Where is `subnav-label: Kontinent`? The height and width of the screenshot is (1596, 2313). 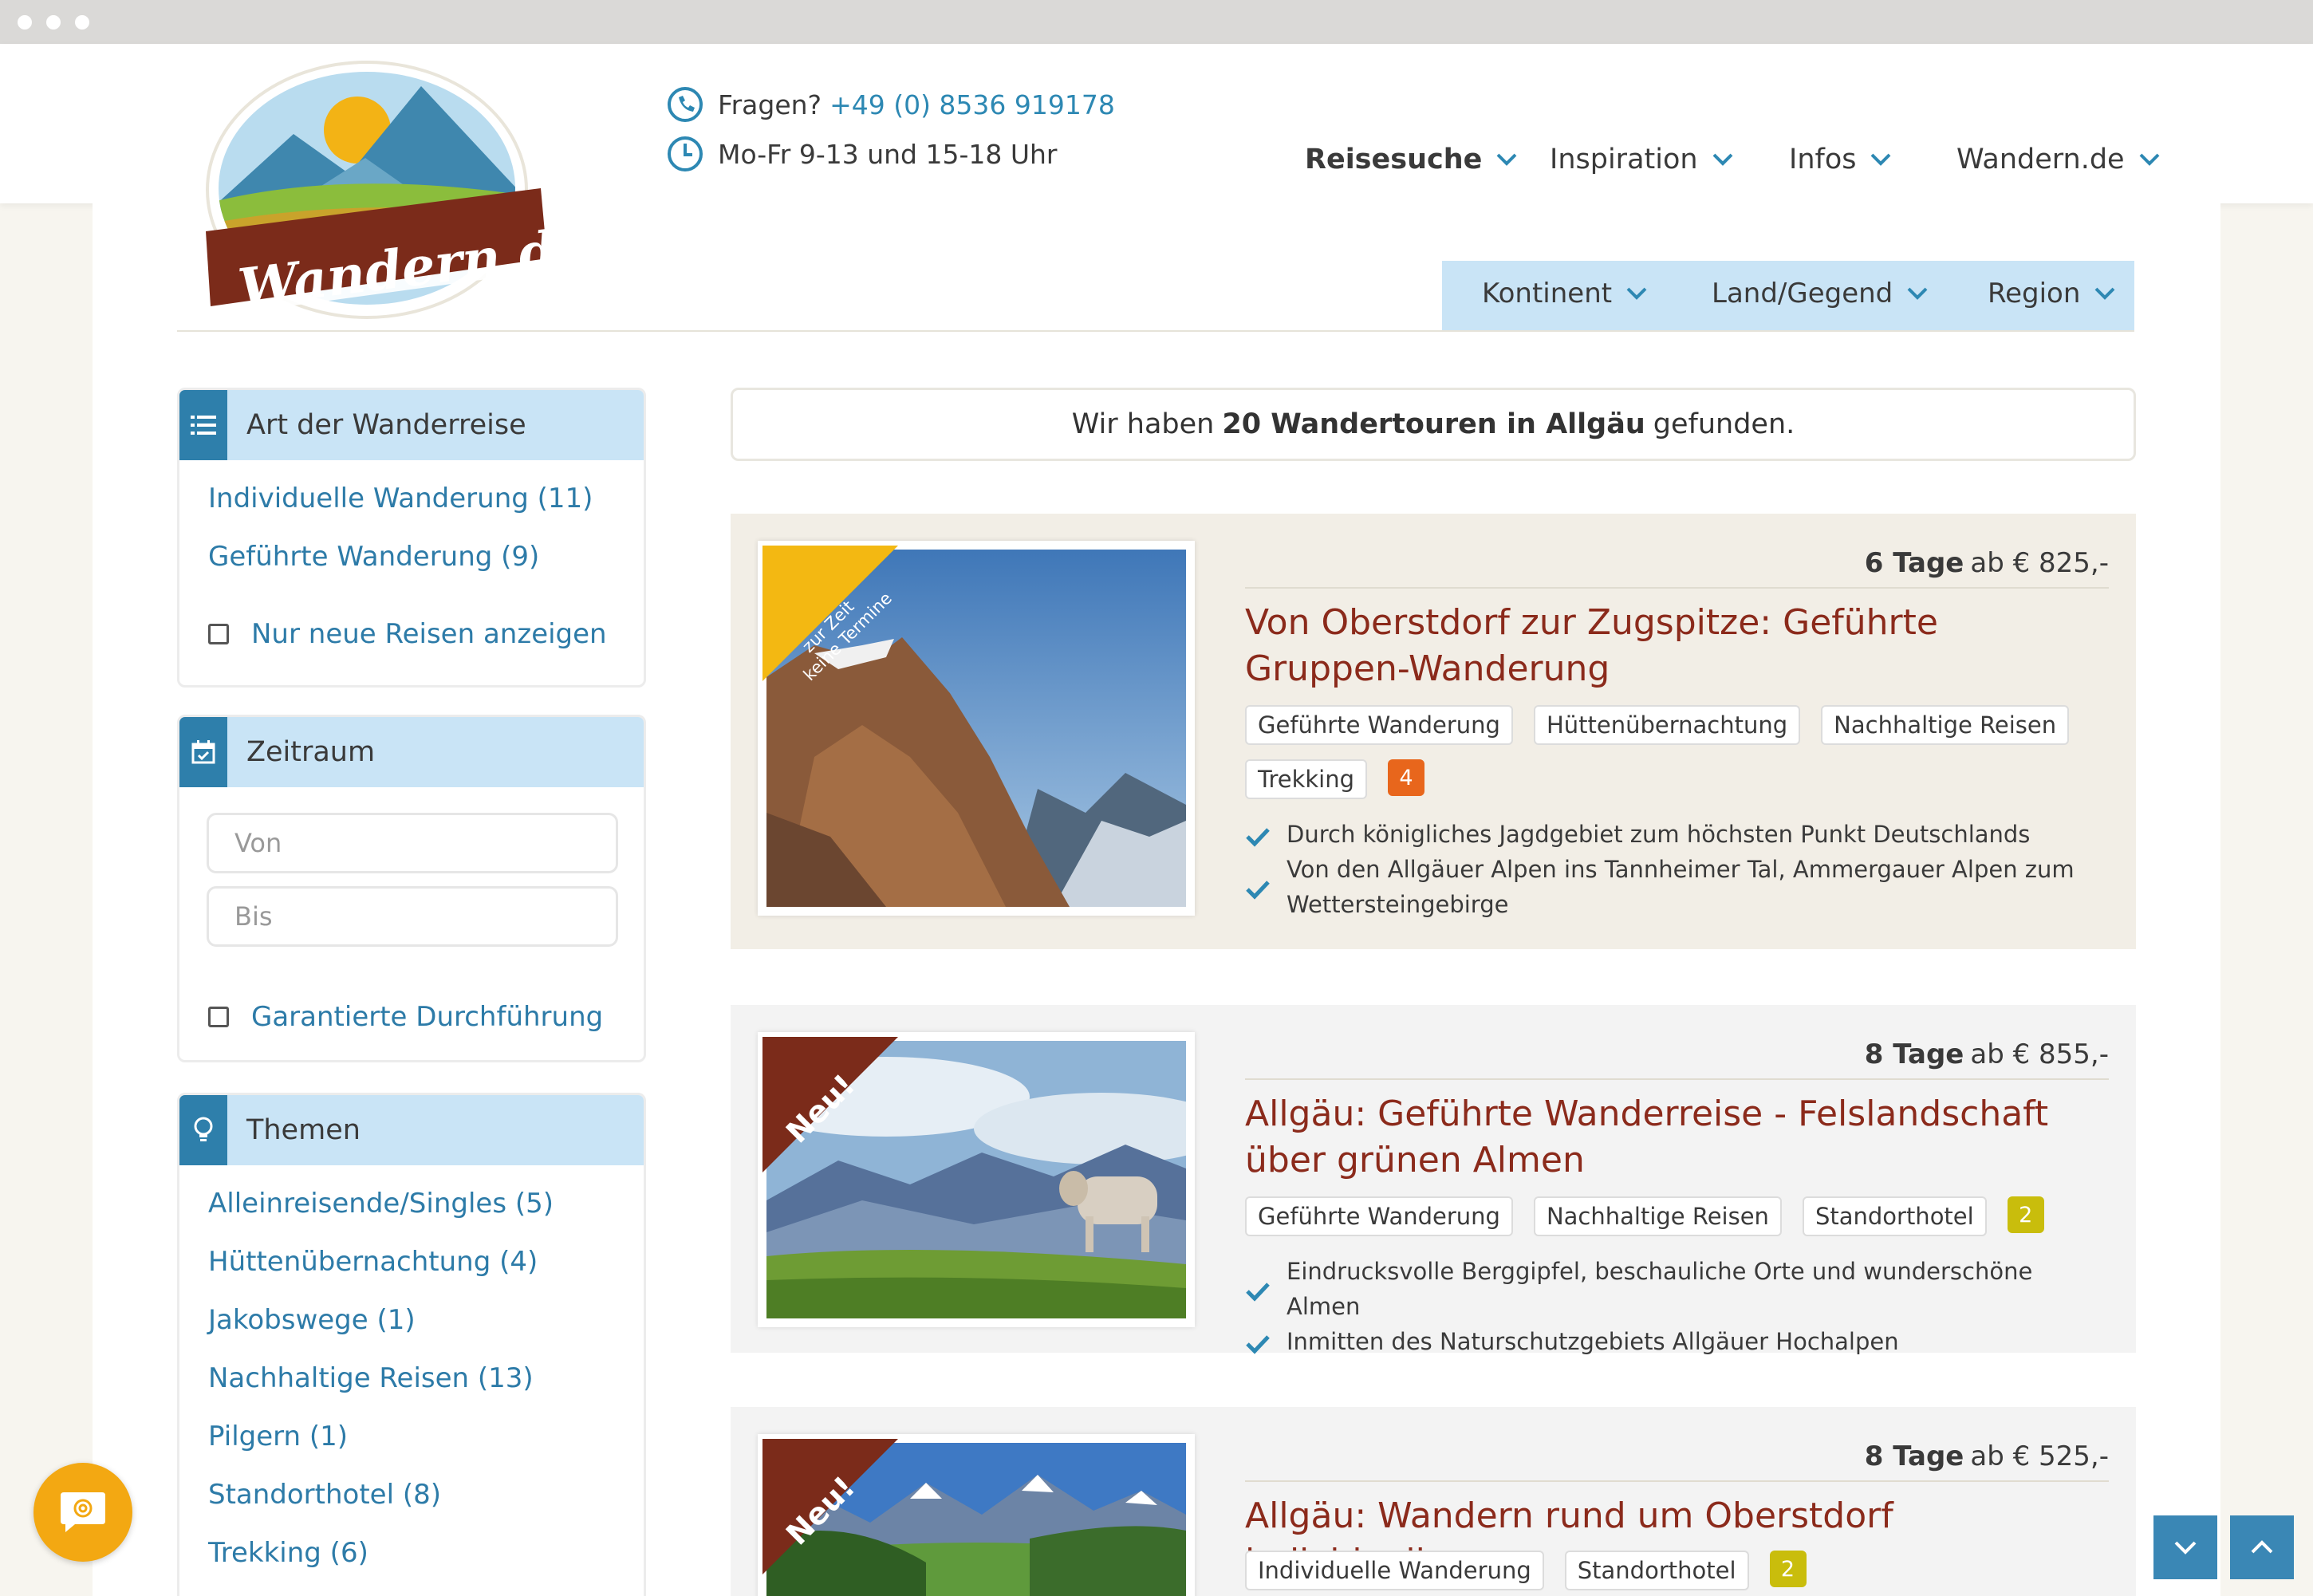 subnav-label: Kontinent is located at coordinates (1547, 293).